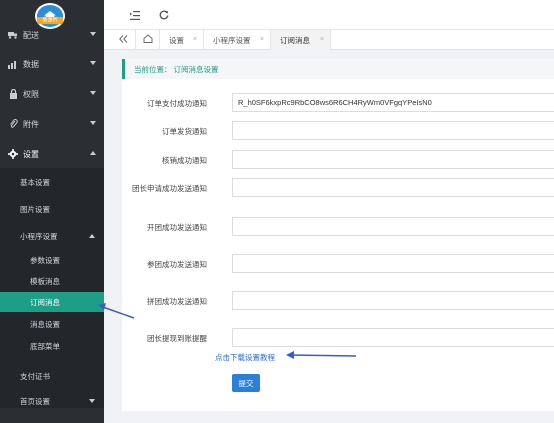 The height and width of the screenshot is (423, 554). Describe the element at coordinates (45, 281) in the screenshot. I see `submenu-item-label: 模板消息` at that location.